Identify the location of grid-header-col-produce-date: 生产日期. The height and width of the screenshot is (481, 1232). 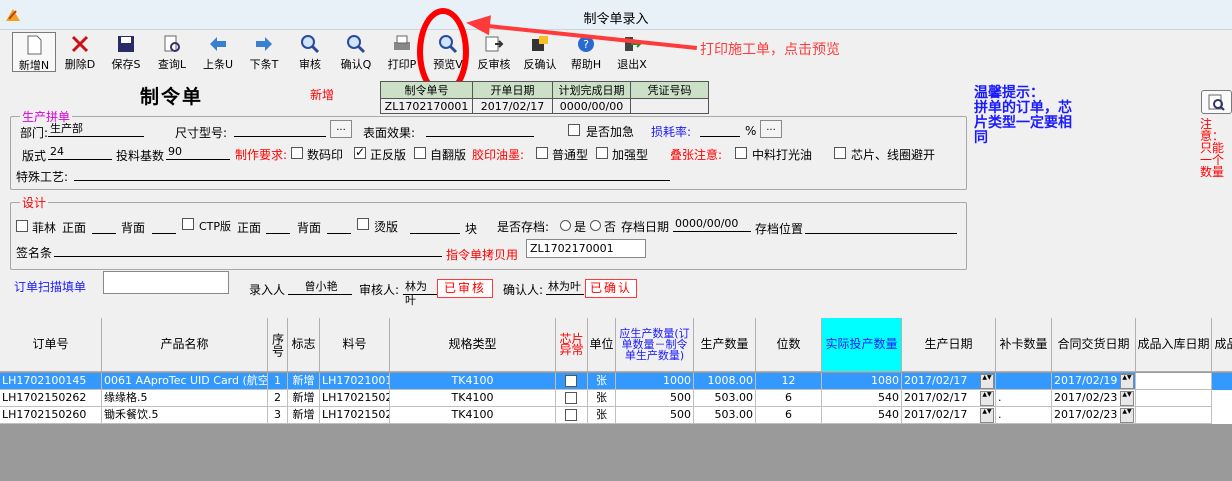
(949, 345).